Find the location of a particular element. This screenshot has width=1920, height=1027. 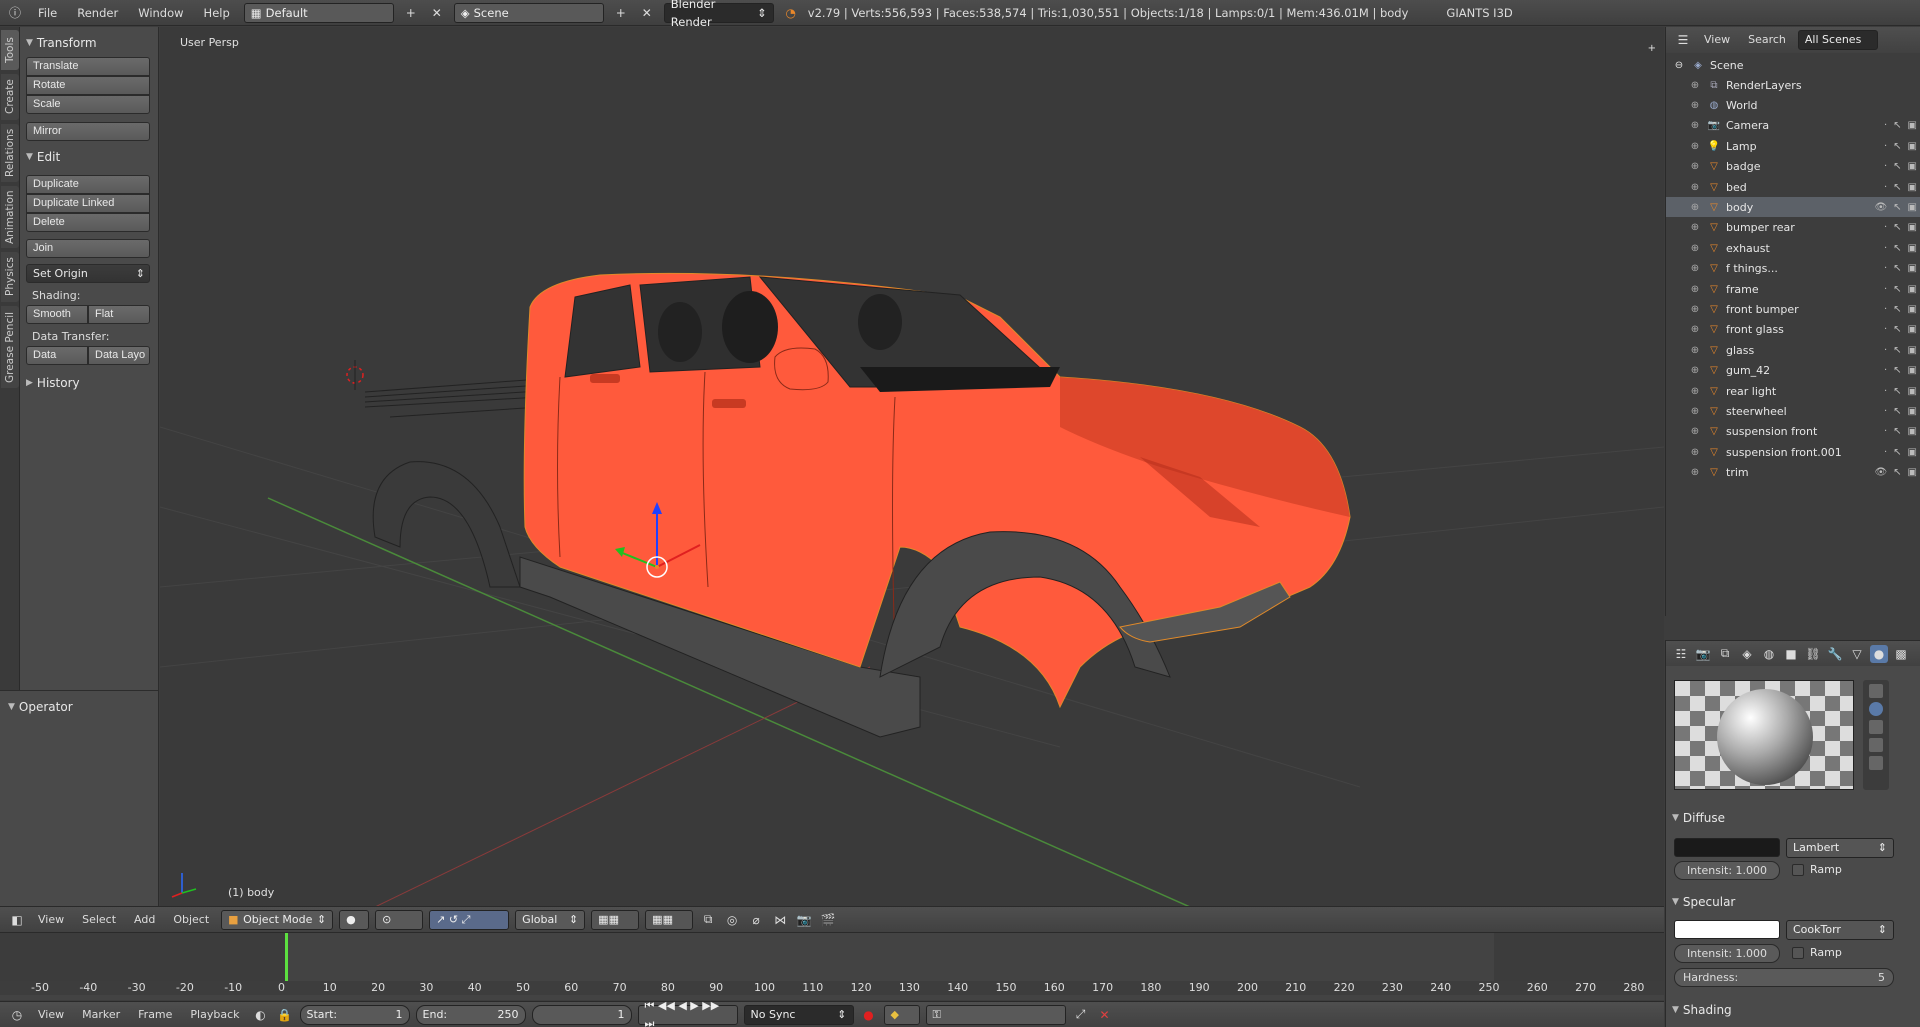

outliner-row: ⊕ ▽ body 👁 ↖ ▣ is located at coordinates (1793, 207).